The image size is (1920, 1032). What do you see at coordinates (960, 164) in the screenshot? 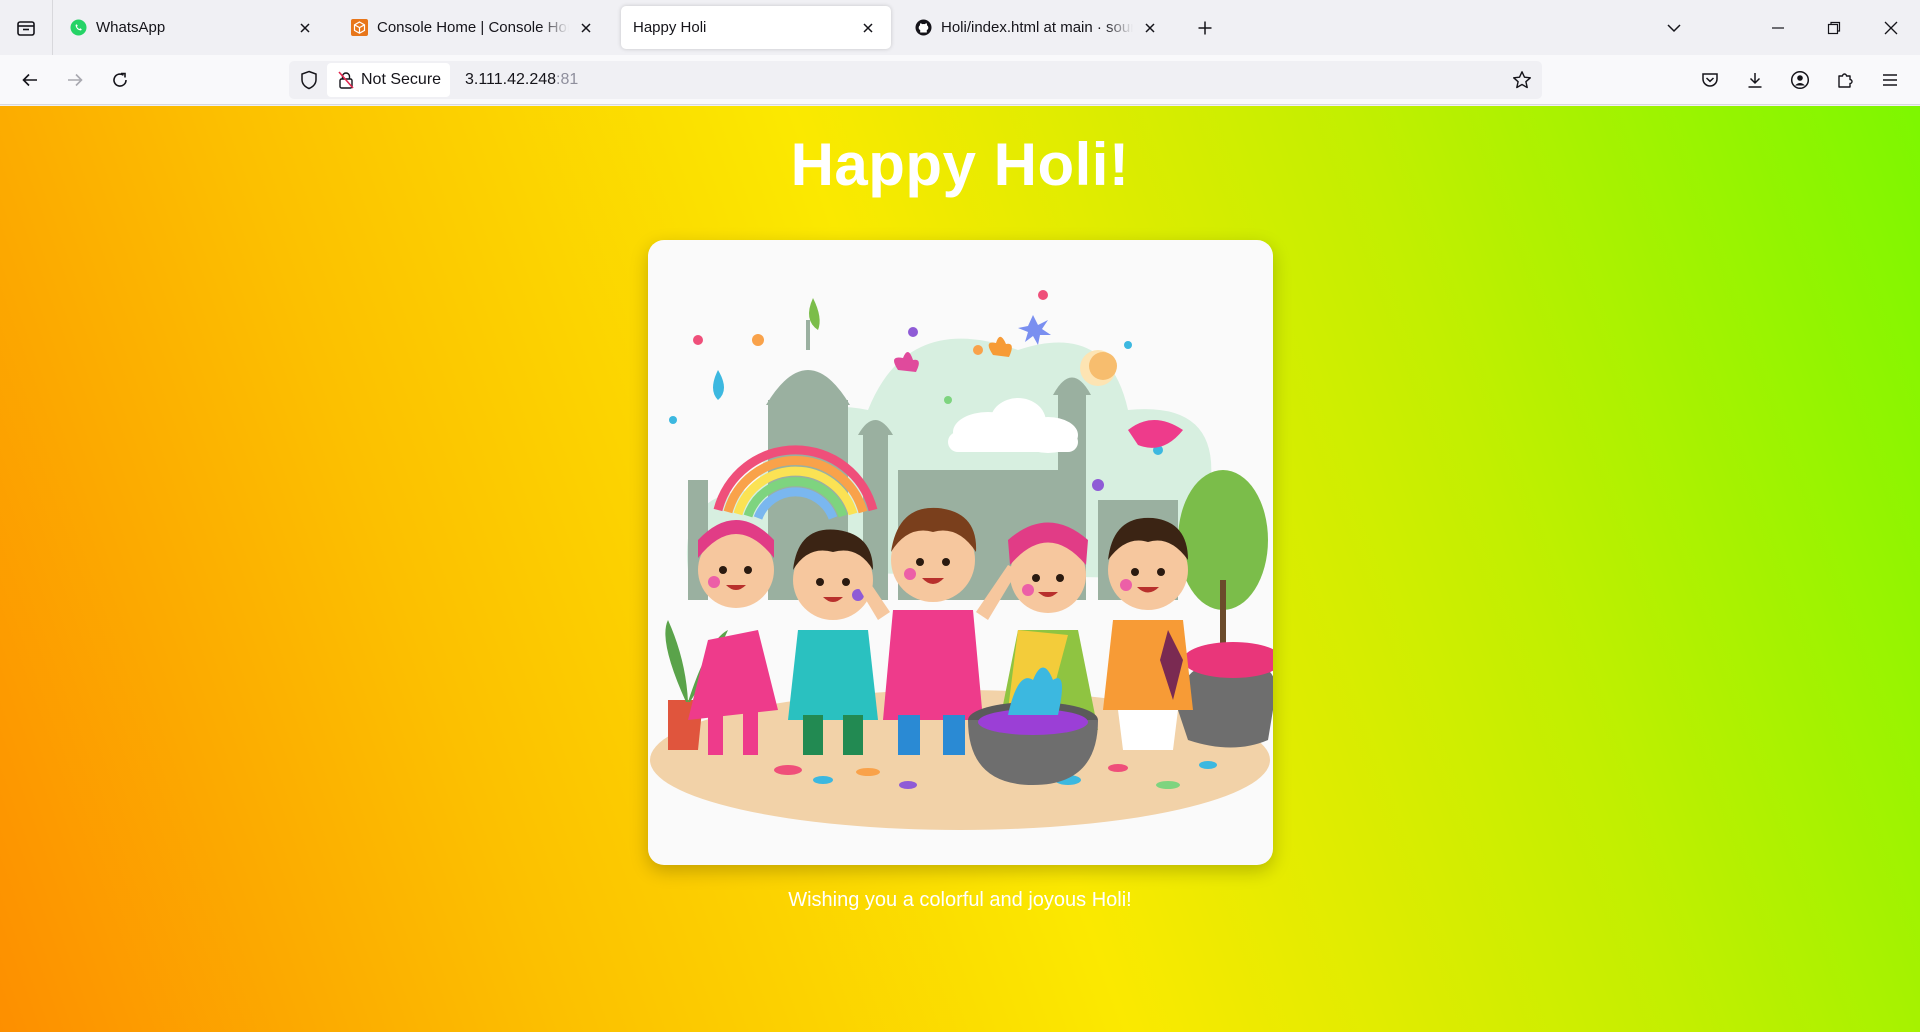
I see `page-heading: Happy Holi!` at bounding box center [960, 164].